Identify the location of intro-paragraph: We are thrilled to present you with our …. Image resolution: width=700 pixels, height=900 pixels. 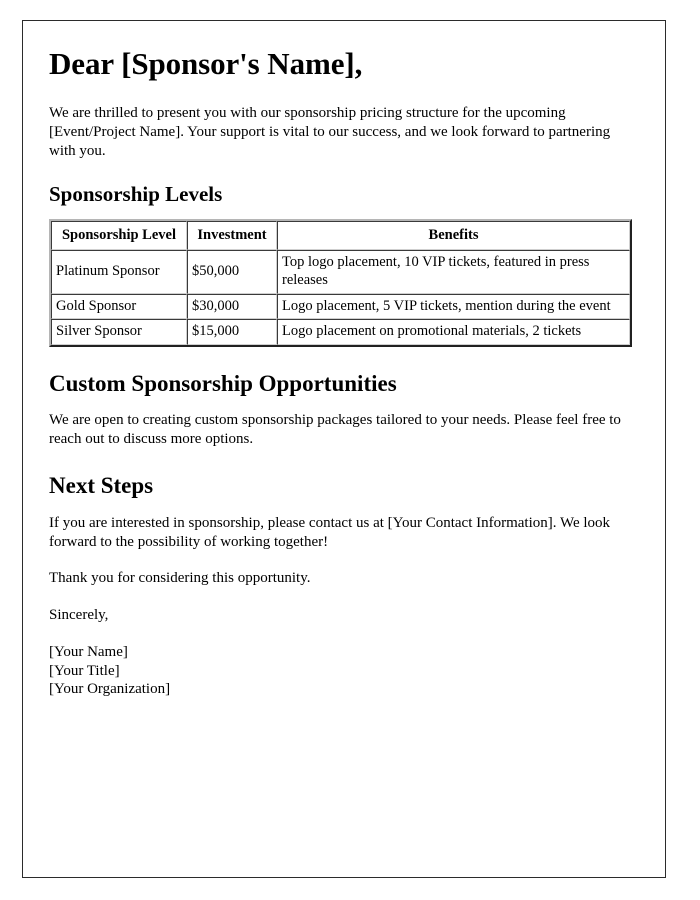
(330, 131).